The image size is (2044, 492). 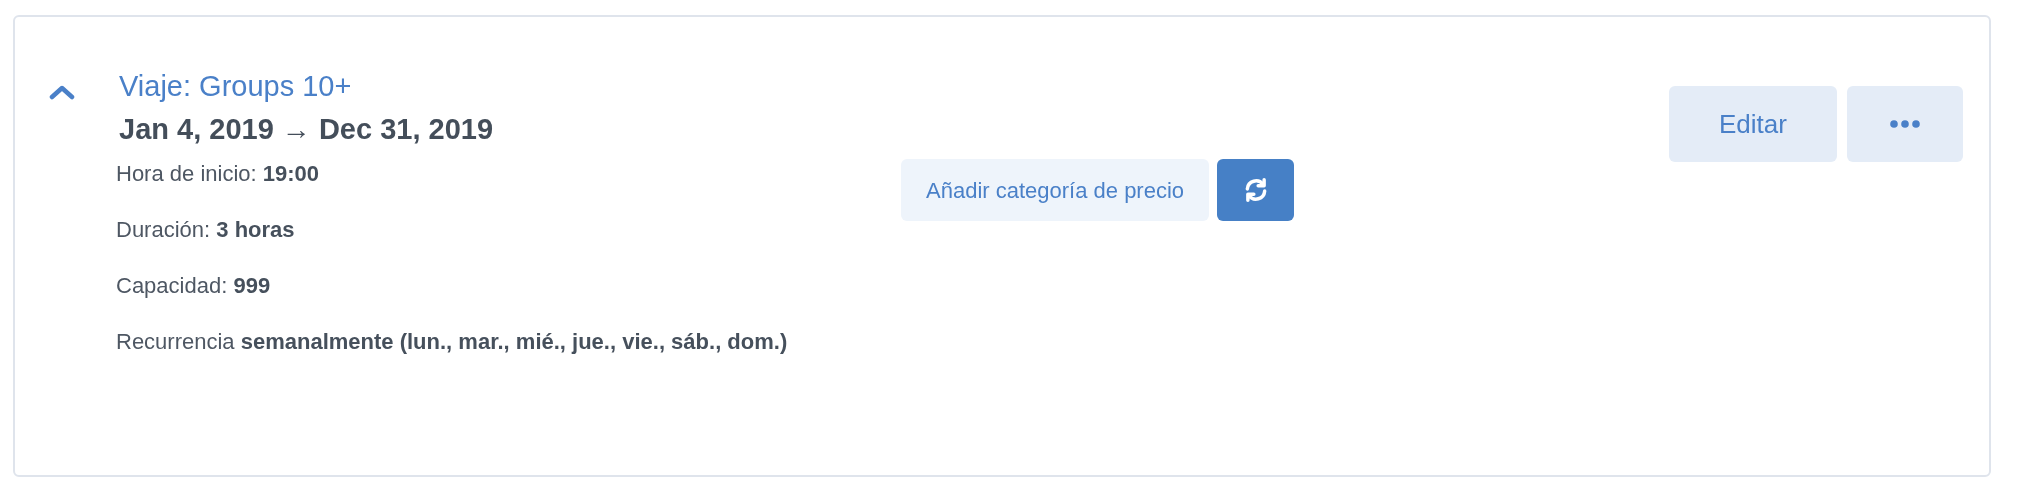 What do you see at coordinates (194, 286) in the screenshot?
I see `detail-text: Capacidad: 999` at bounding box center [194, 286].